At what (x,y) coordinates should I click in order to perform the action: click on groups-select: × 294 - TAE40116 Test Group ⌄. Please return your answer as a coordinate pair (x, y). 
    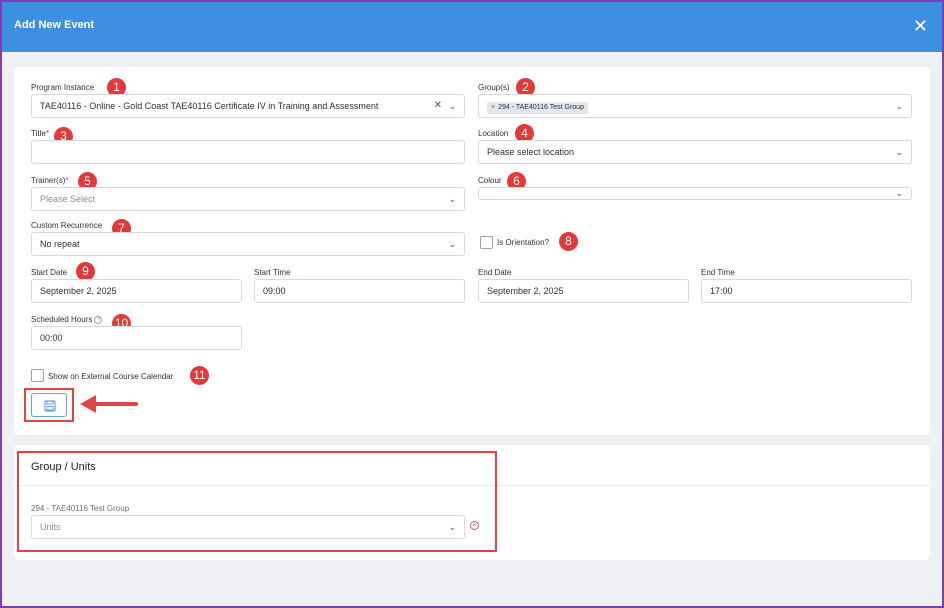
    Looking at the image, I should click on (695, 106).